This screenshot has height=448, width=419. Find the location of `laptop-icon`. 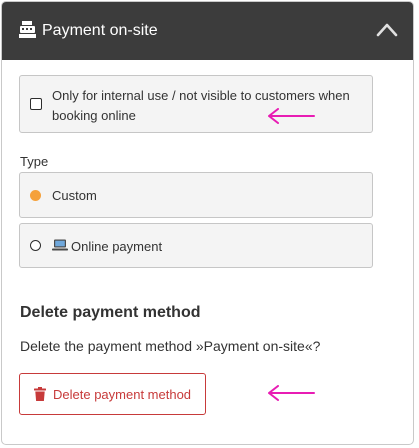

laptop-icon is located at coordinates (60, 245).